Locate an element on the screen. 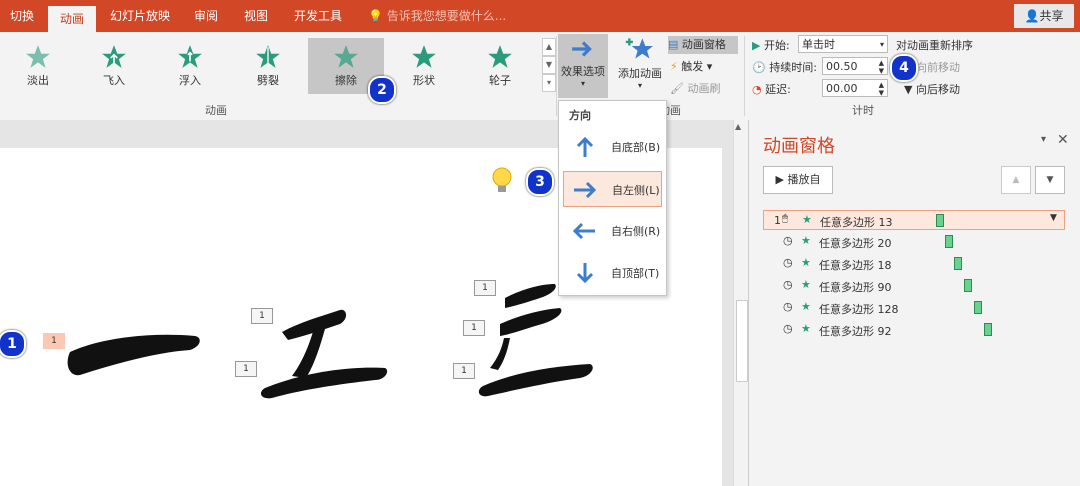  direction-from-bottom: 自底部(B) is located at coordinates (612, 147).